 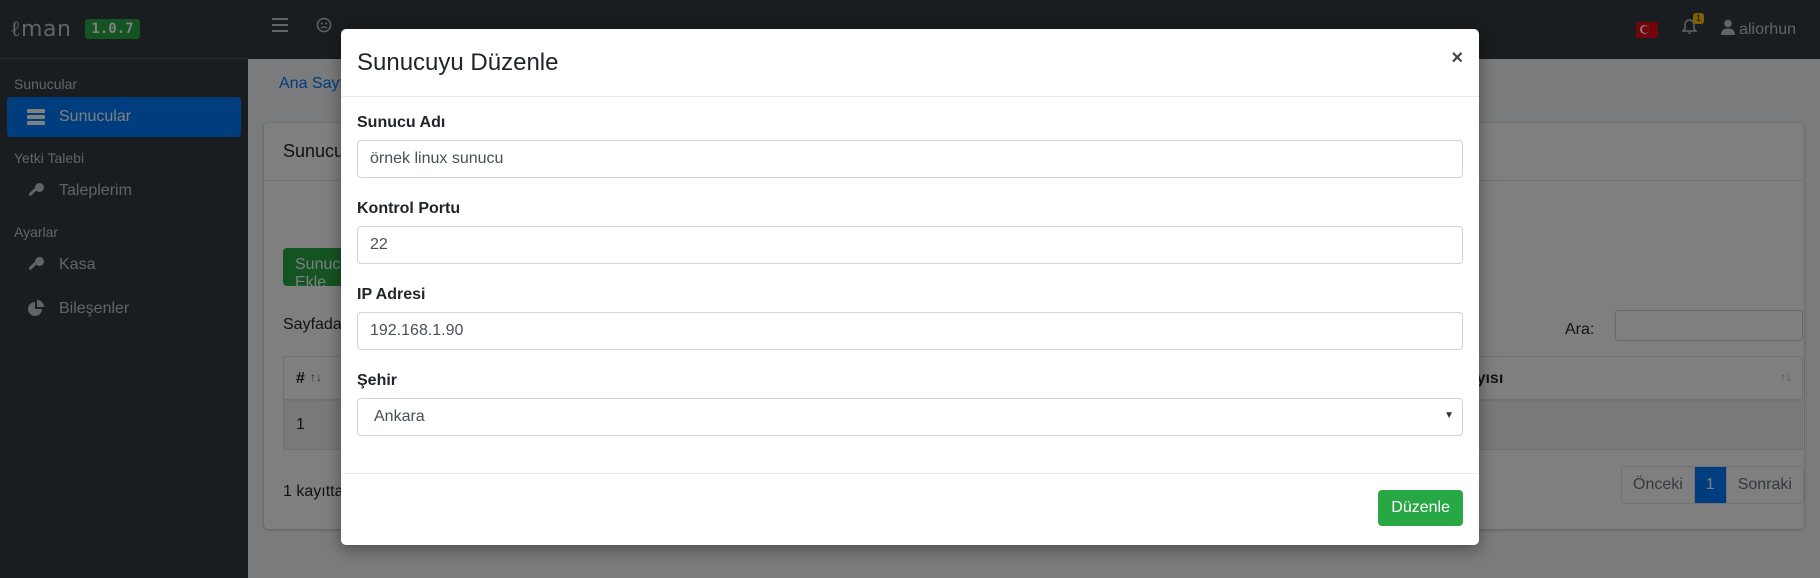 I want to click on control-port-label: Kontrol Portu, so click(x=409, y=208).